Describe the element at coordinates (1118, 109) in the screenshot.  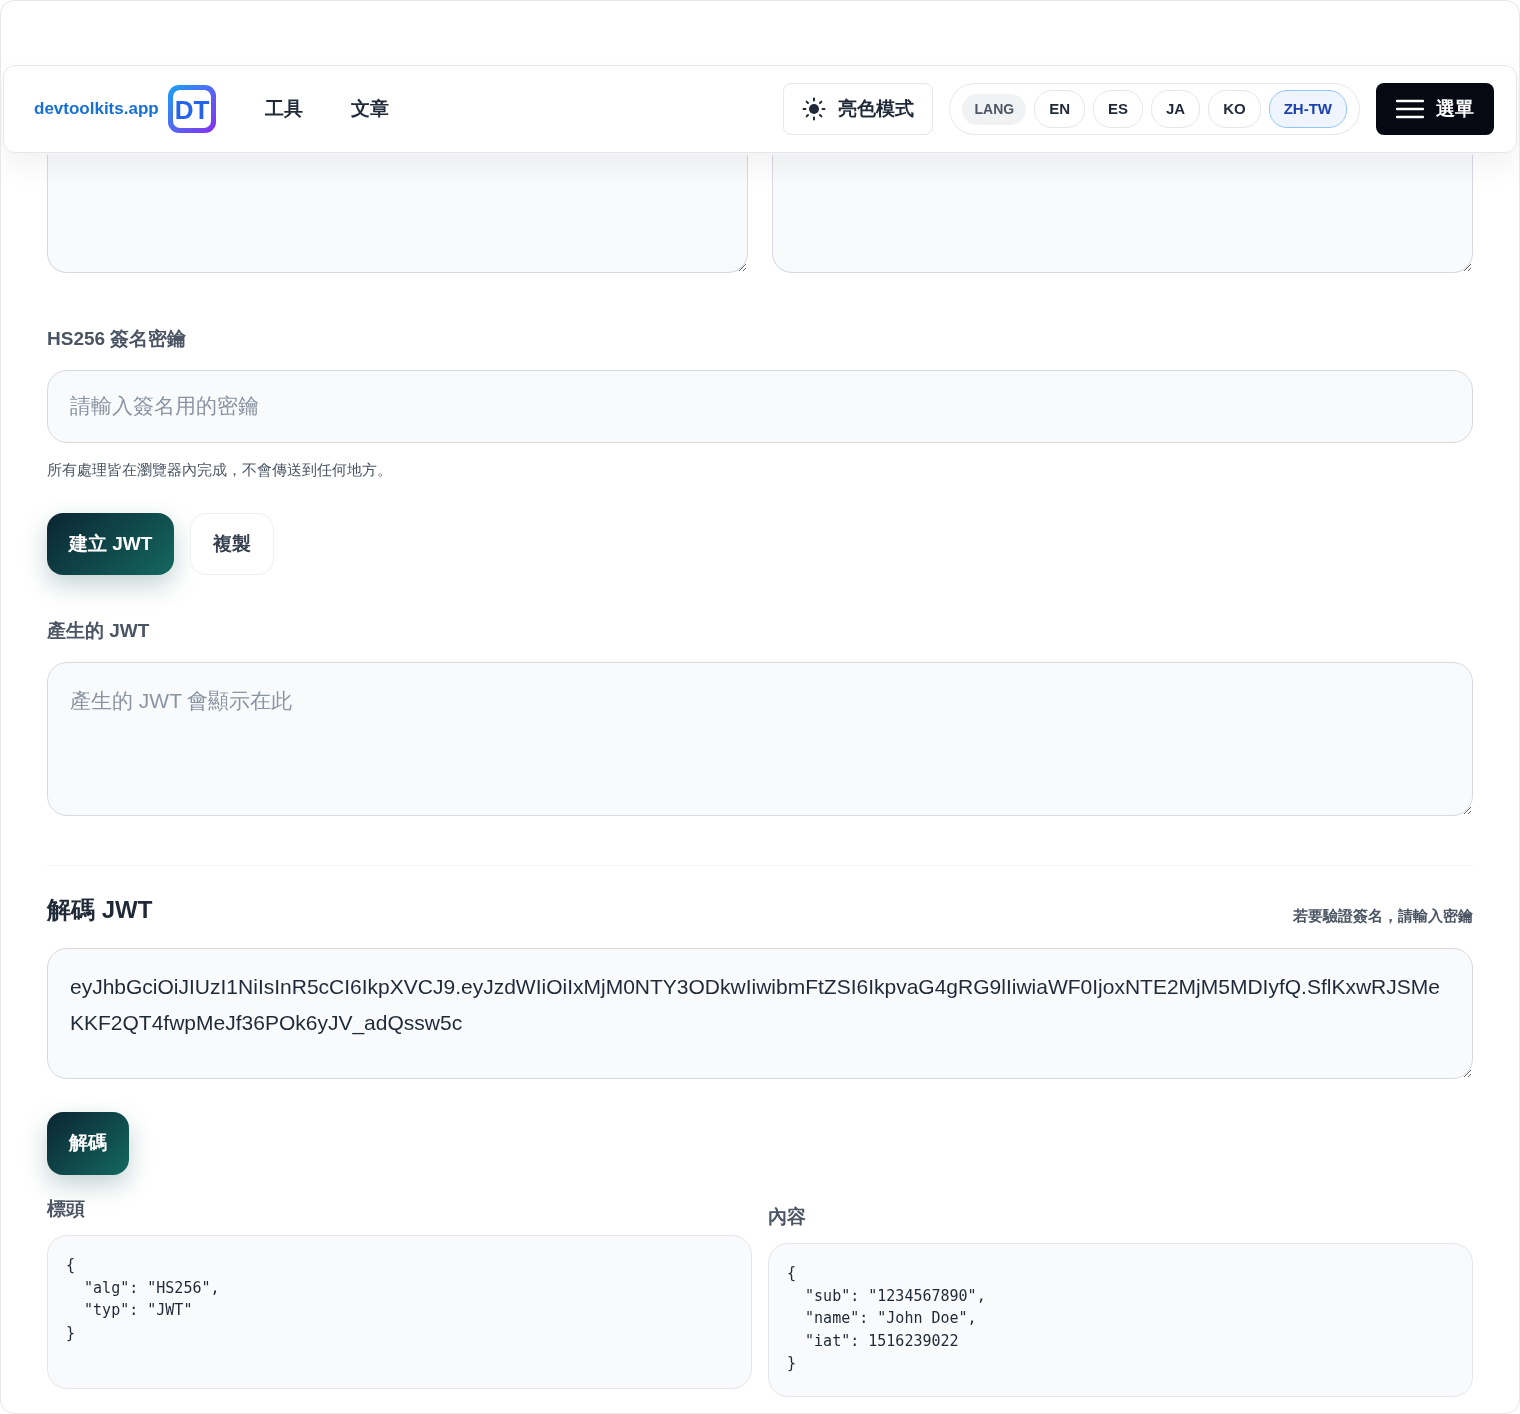
I see `language-button: ES` at that location.